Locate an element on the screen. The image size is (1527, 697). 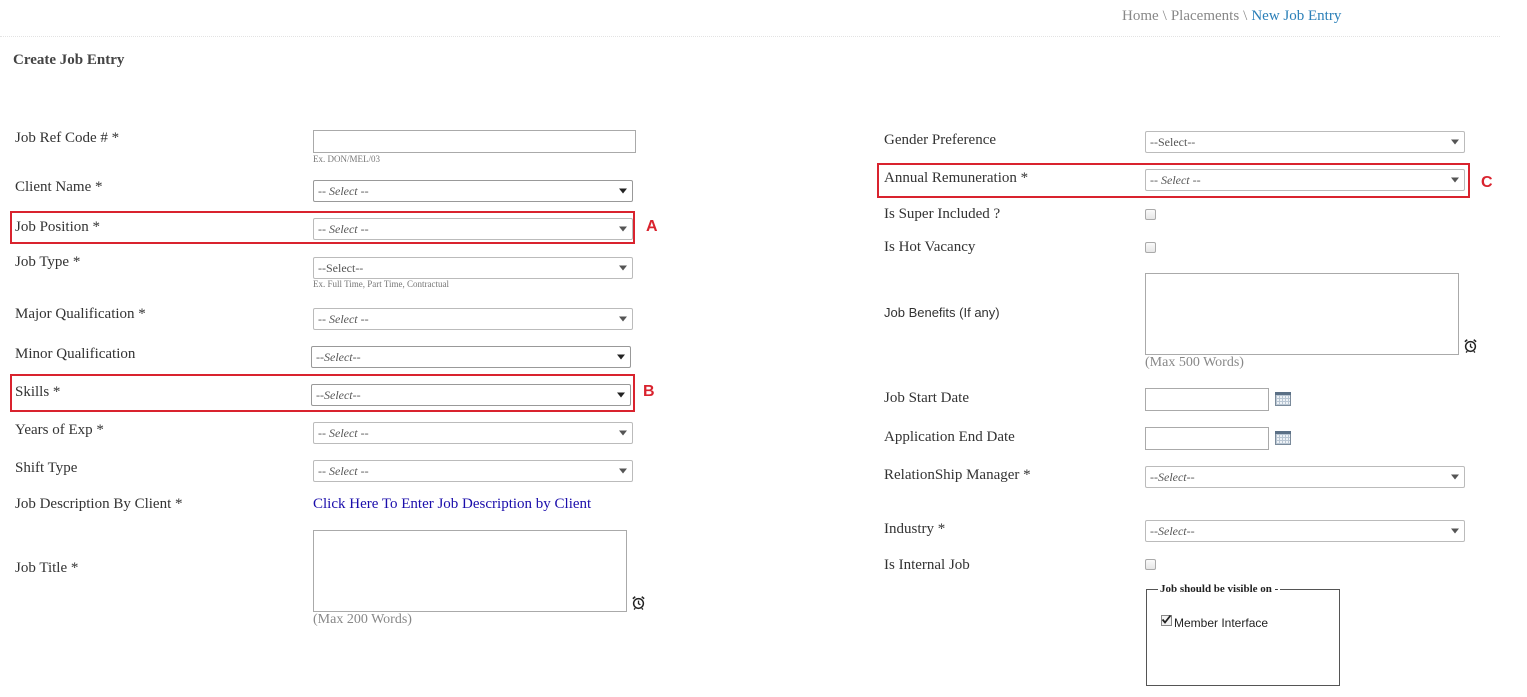
annual-remuneration-label: Annual Remuneration * is located at coordinates (956, 178).